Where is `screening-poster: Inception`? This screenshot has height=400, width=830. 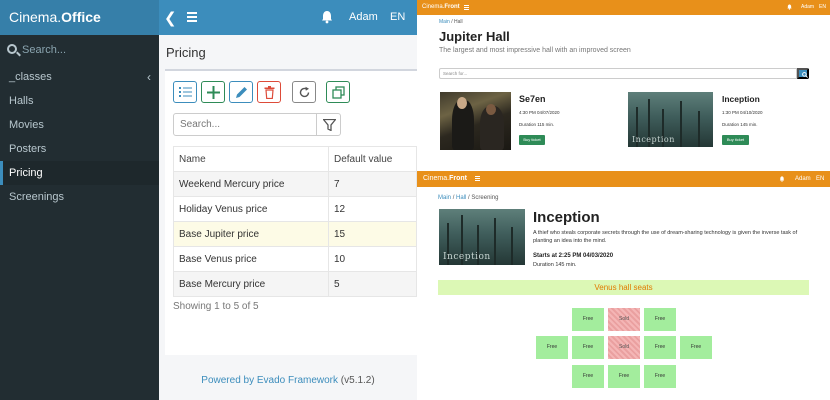 screening-poster: Inception is located at coordinates (482, 237).